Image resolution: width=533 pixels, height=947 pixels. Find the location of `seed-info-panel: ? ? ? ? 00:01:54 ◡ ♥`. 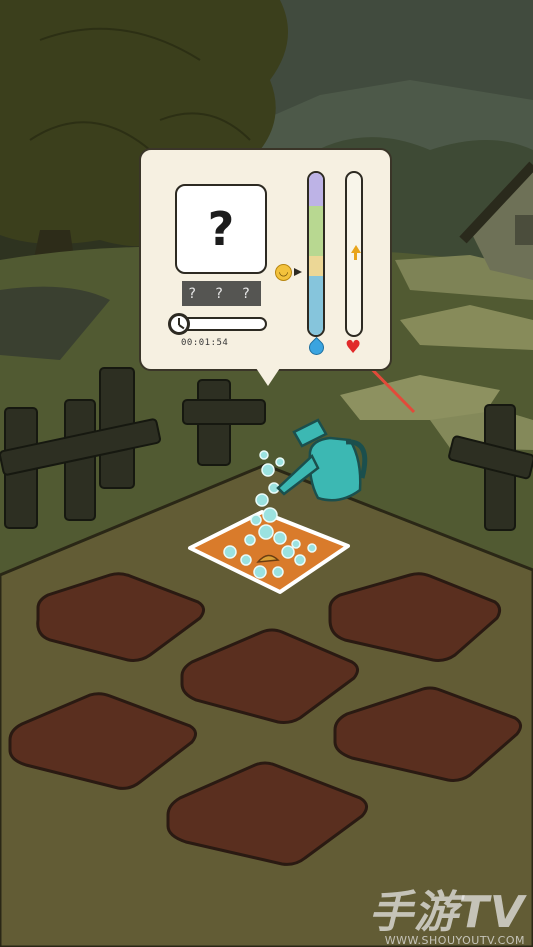

seed-info-panel: ? ? ? ? 00:01:54 ◡ ♥ is located at coordinates (265, 259).